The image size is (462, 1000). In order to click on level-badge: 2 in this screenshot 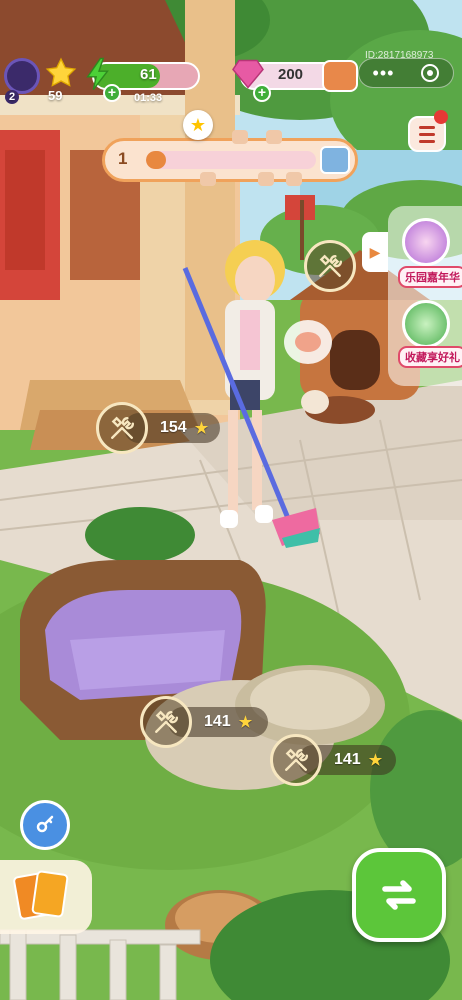, I will do `click(12, 97)`.